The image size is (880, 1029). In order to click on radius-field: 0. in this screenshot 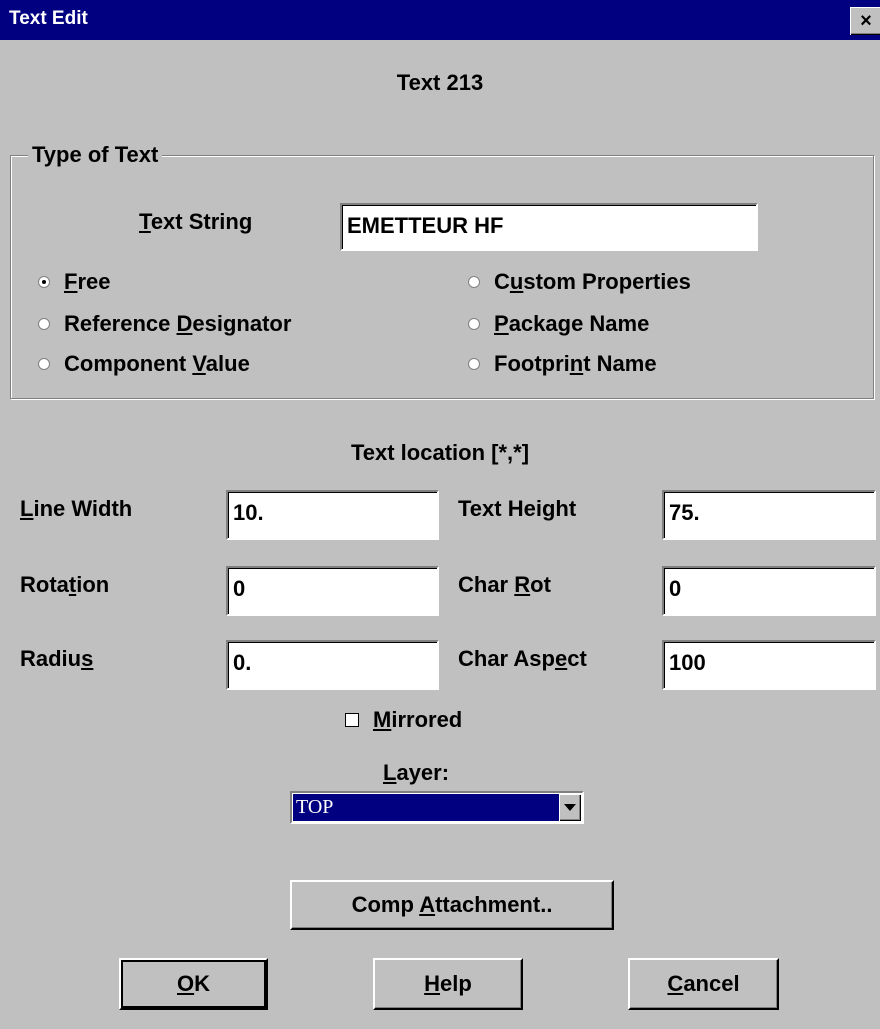, I will do `click(332, 665)`.